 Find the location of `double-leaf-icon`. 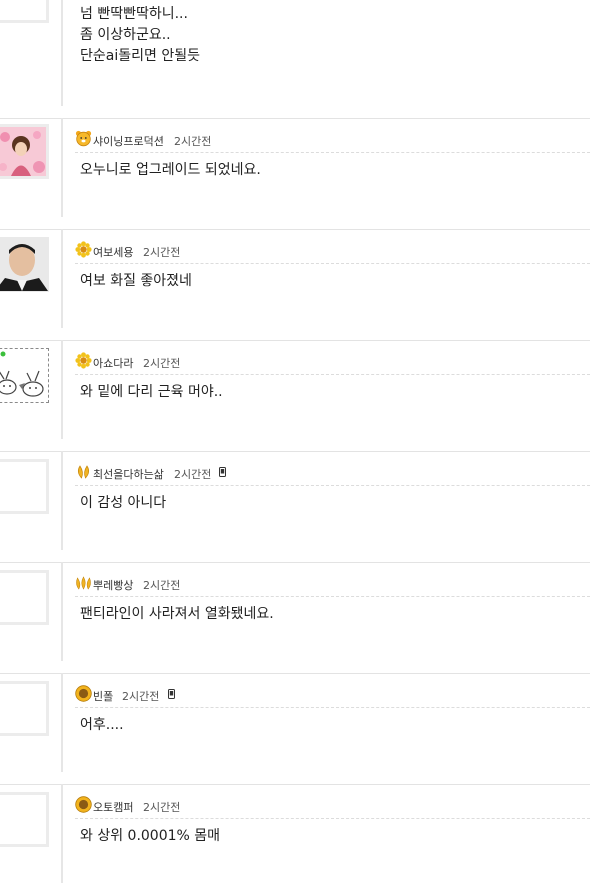

double-leaf-icon is located at coordinates (83, 472).